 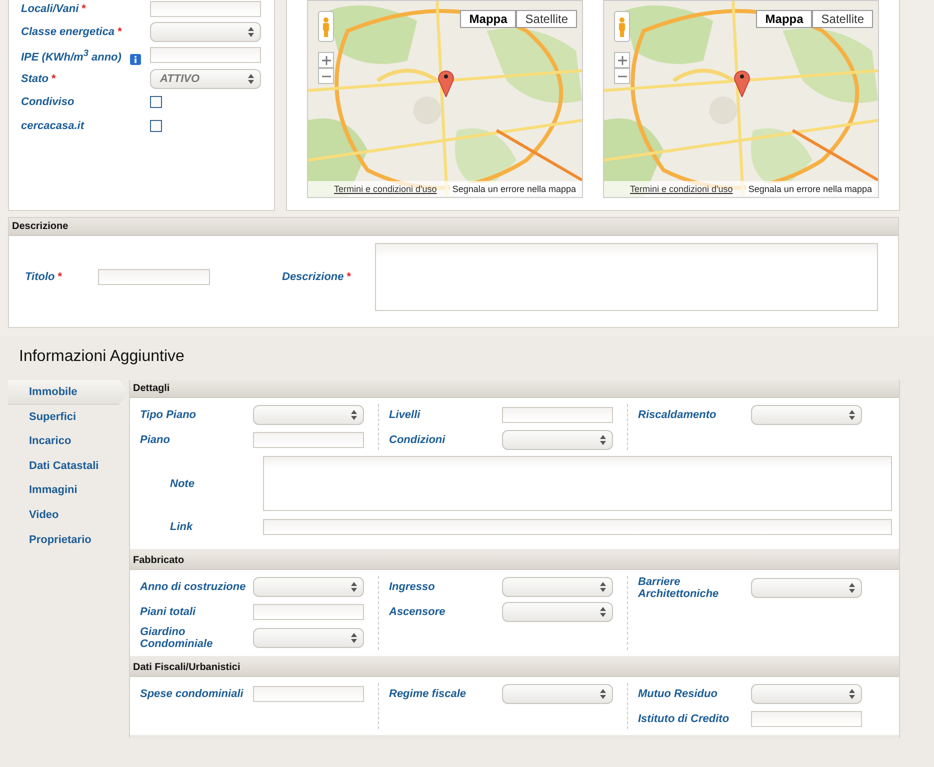 What do you see at coordinates (181, 527) in the screenshot?
I see `field-label: Link` at bounding box center [181, 527].